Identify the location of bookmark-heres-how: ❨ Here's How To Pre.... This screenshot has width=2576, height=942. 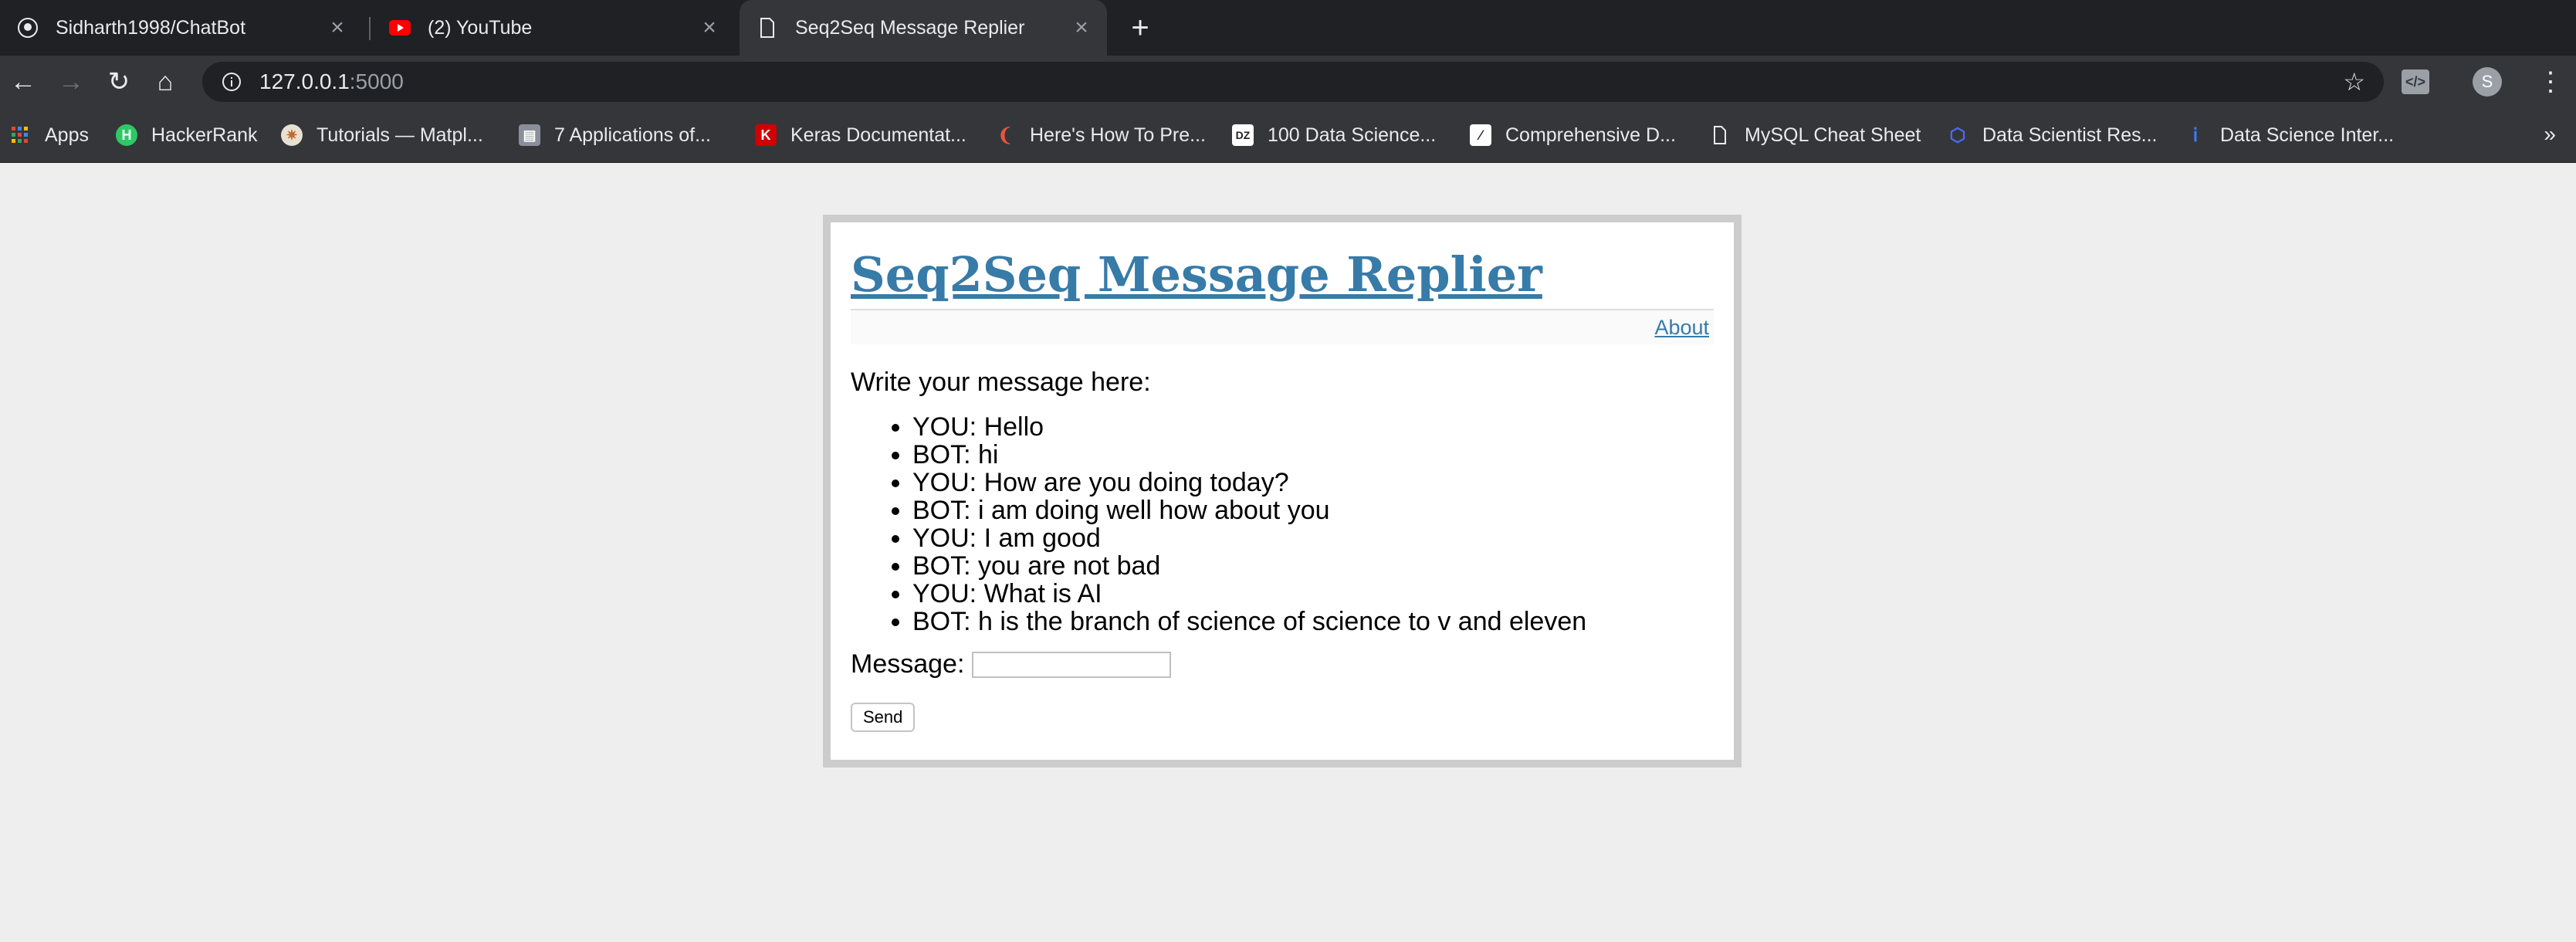
(1100, 135).